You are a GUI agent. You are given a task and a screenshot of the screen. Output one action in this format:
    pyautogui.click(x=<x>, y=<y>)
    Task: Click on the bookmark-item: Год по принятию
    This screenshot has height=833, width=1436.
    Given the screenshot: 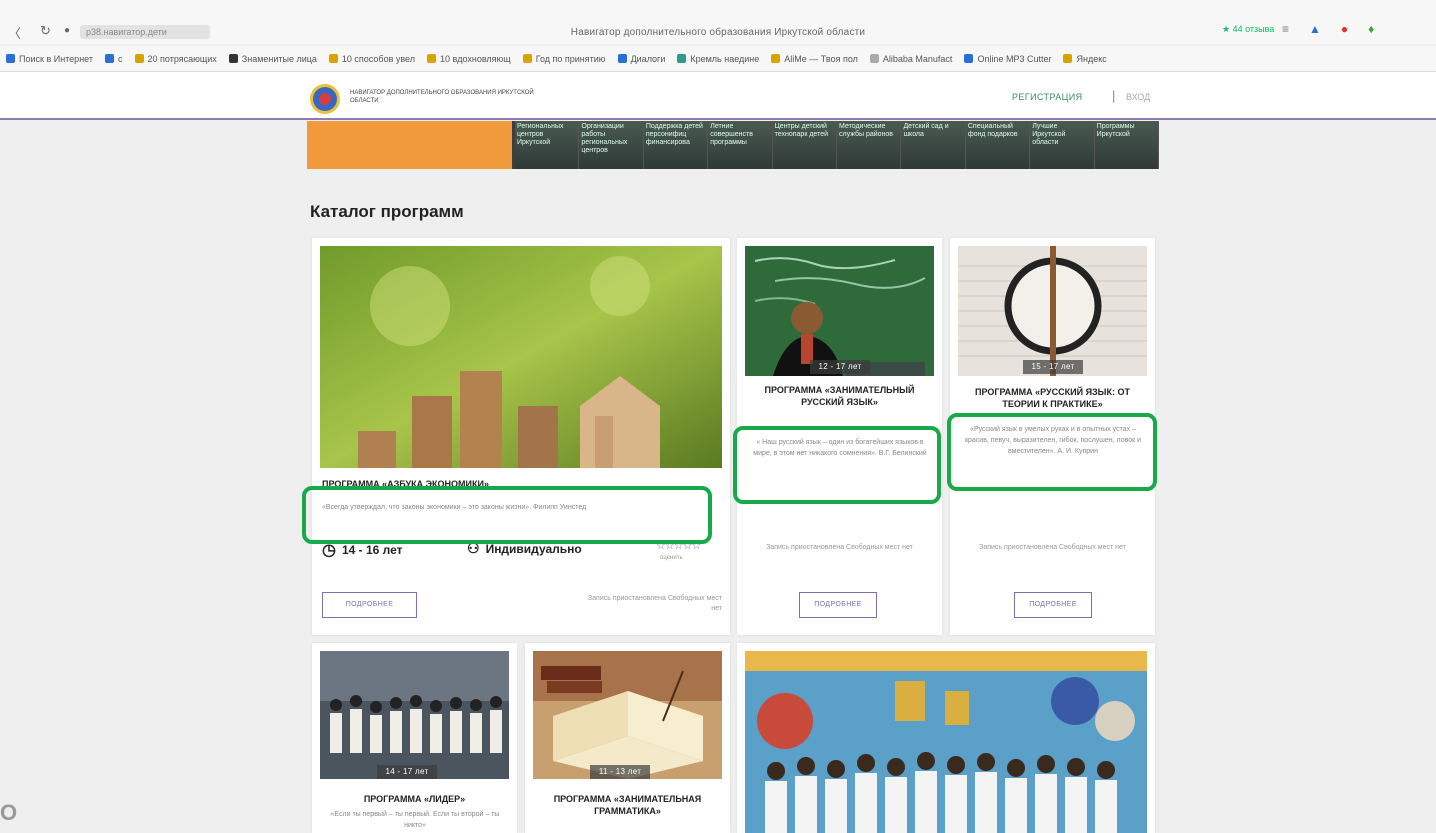 What is the action you would take?
    pyautogui.click(x=564, y=59)
    